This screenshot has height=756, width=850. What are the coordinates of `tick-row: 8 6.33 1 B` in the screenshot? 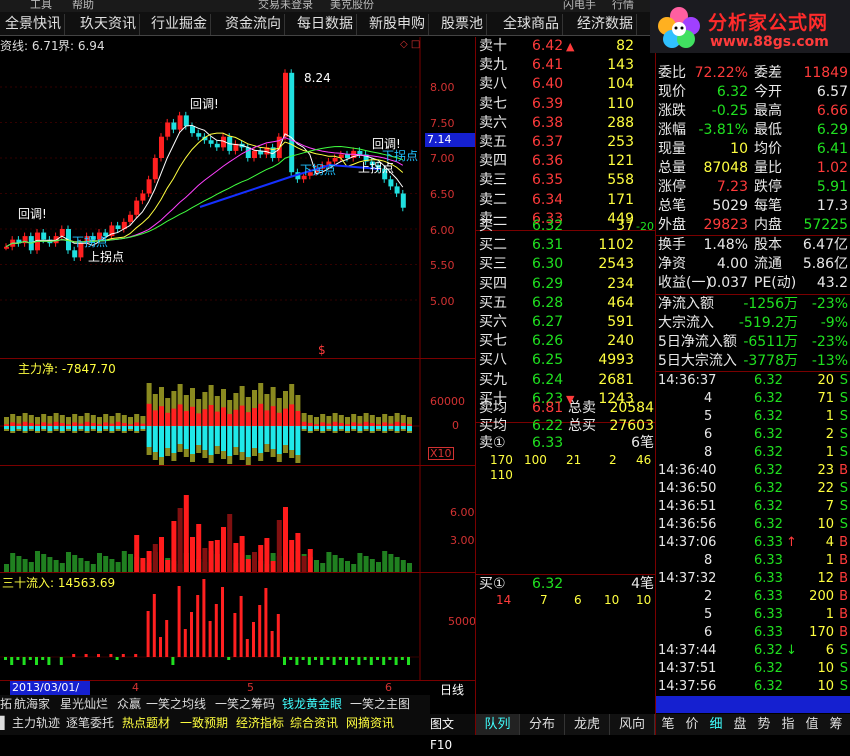 It's located at (753, 561).